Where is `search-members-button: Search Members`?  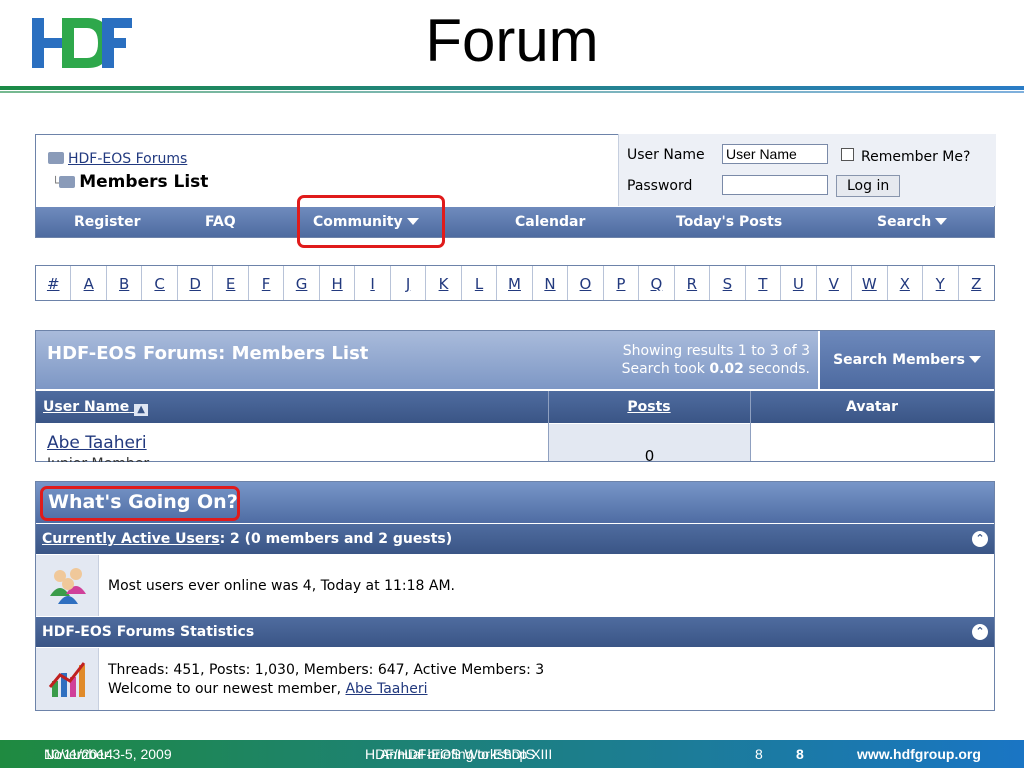 search-members-button: Search Members is located at coordinates (907, 360).